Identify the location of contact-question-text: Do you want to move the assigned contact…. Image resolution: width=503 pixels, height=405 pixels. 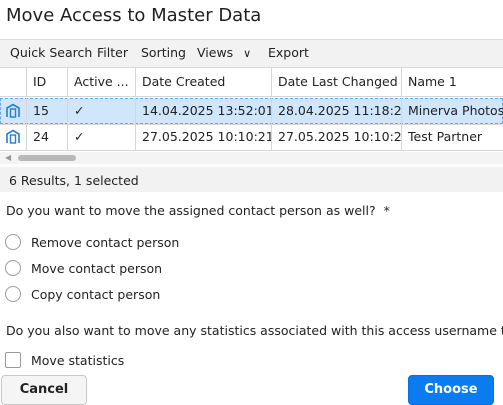
(191, 210).